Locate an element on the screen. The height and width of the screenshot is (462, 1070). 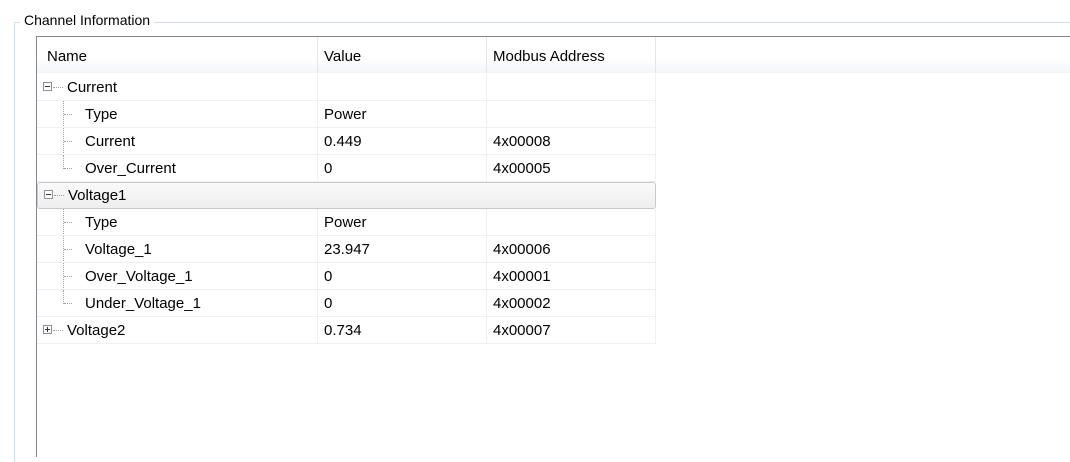
tree-leaf-current-type: Type Power is located at coordinates (347, 114).